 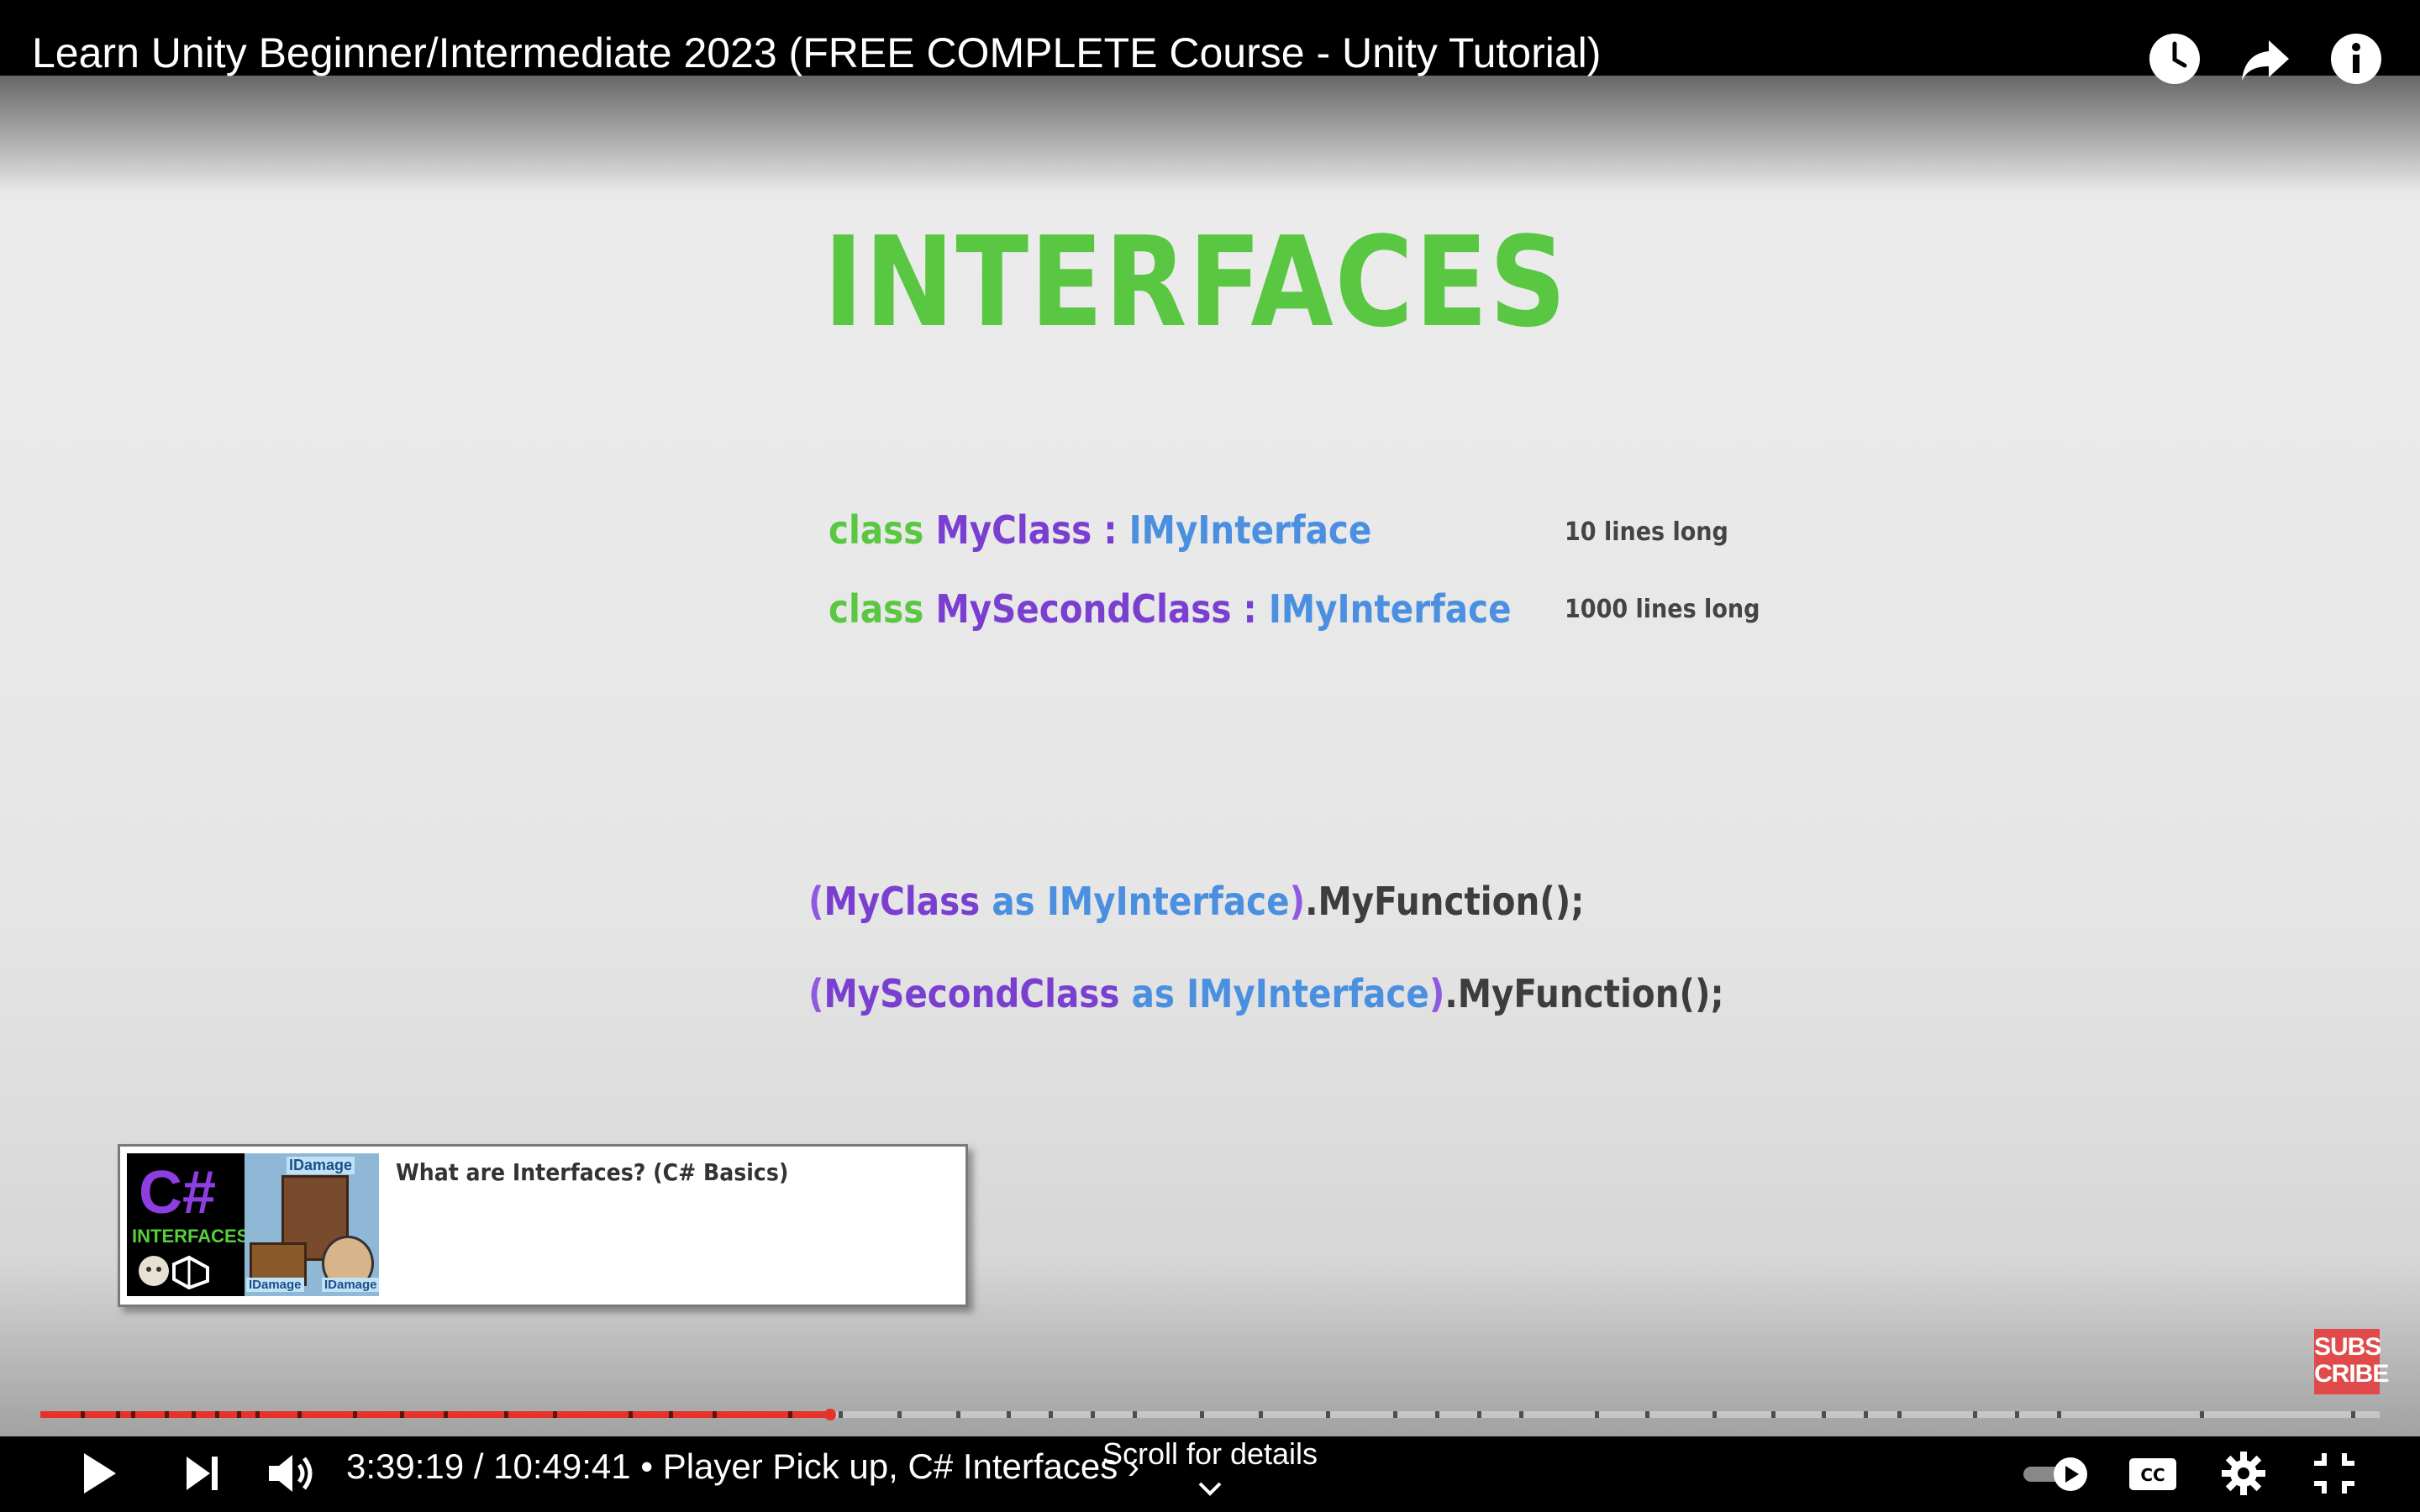 What do you see at coordinates (2175, 59) in the screenshot?
I see `watch-later-icon` at bounding box center [2175, 59].